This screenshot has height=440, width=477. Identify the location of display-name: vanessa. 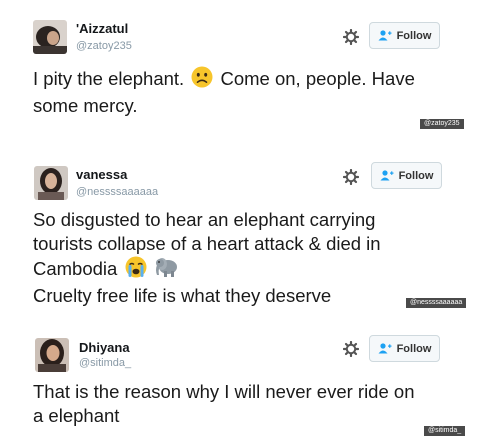
(101, 174).